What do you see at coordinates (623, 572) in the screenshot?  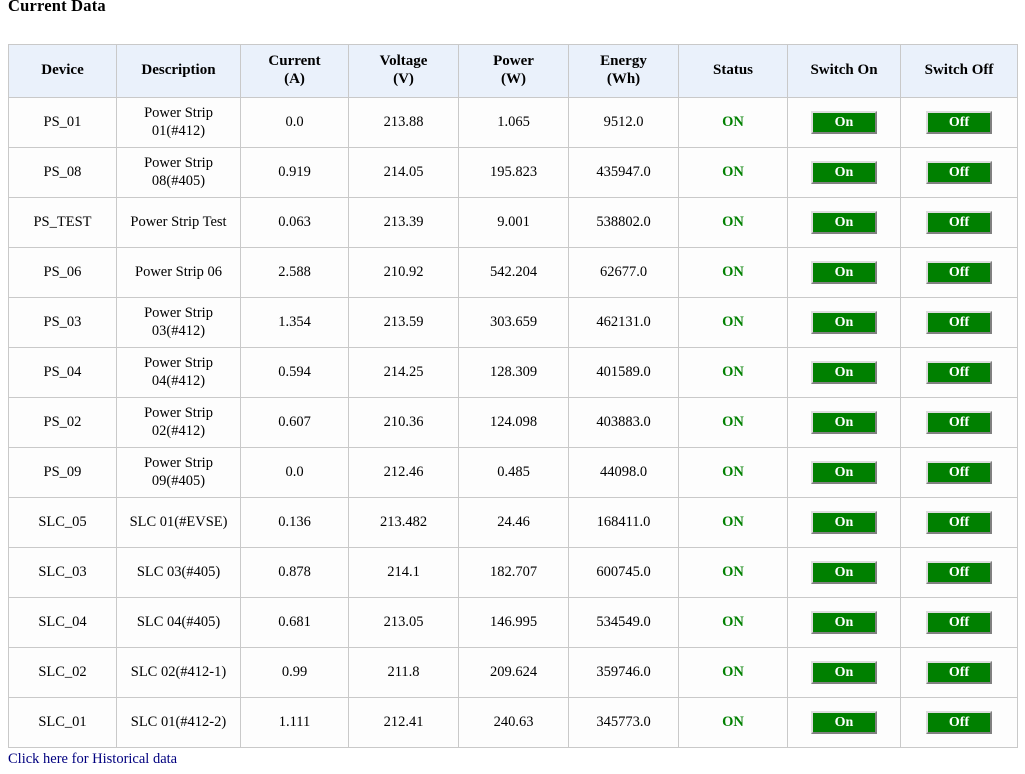 I see `cell-energy: 600745.0` at bounding box center [623, 572].